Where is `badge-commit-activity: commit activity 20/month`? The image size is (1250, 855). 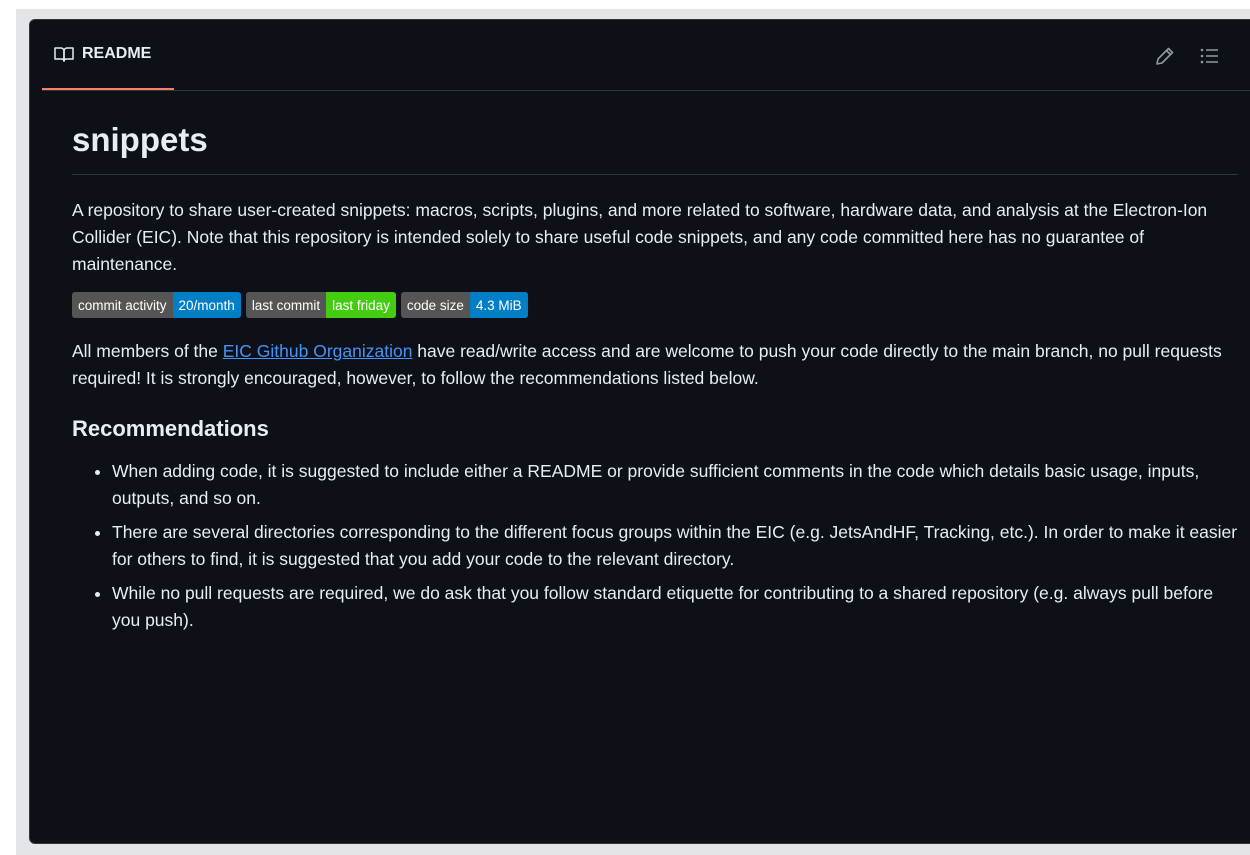
badge-commit-activity: commit activity 20/month is located at coordinates (156, 305).